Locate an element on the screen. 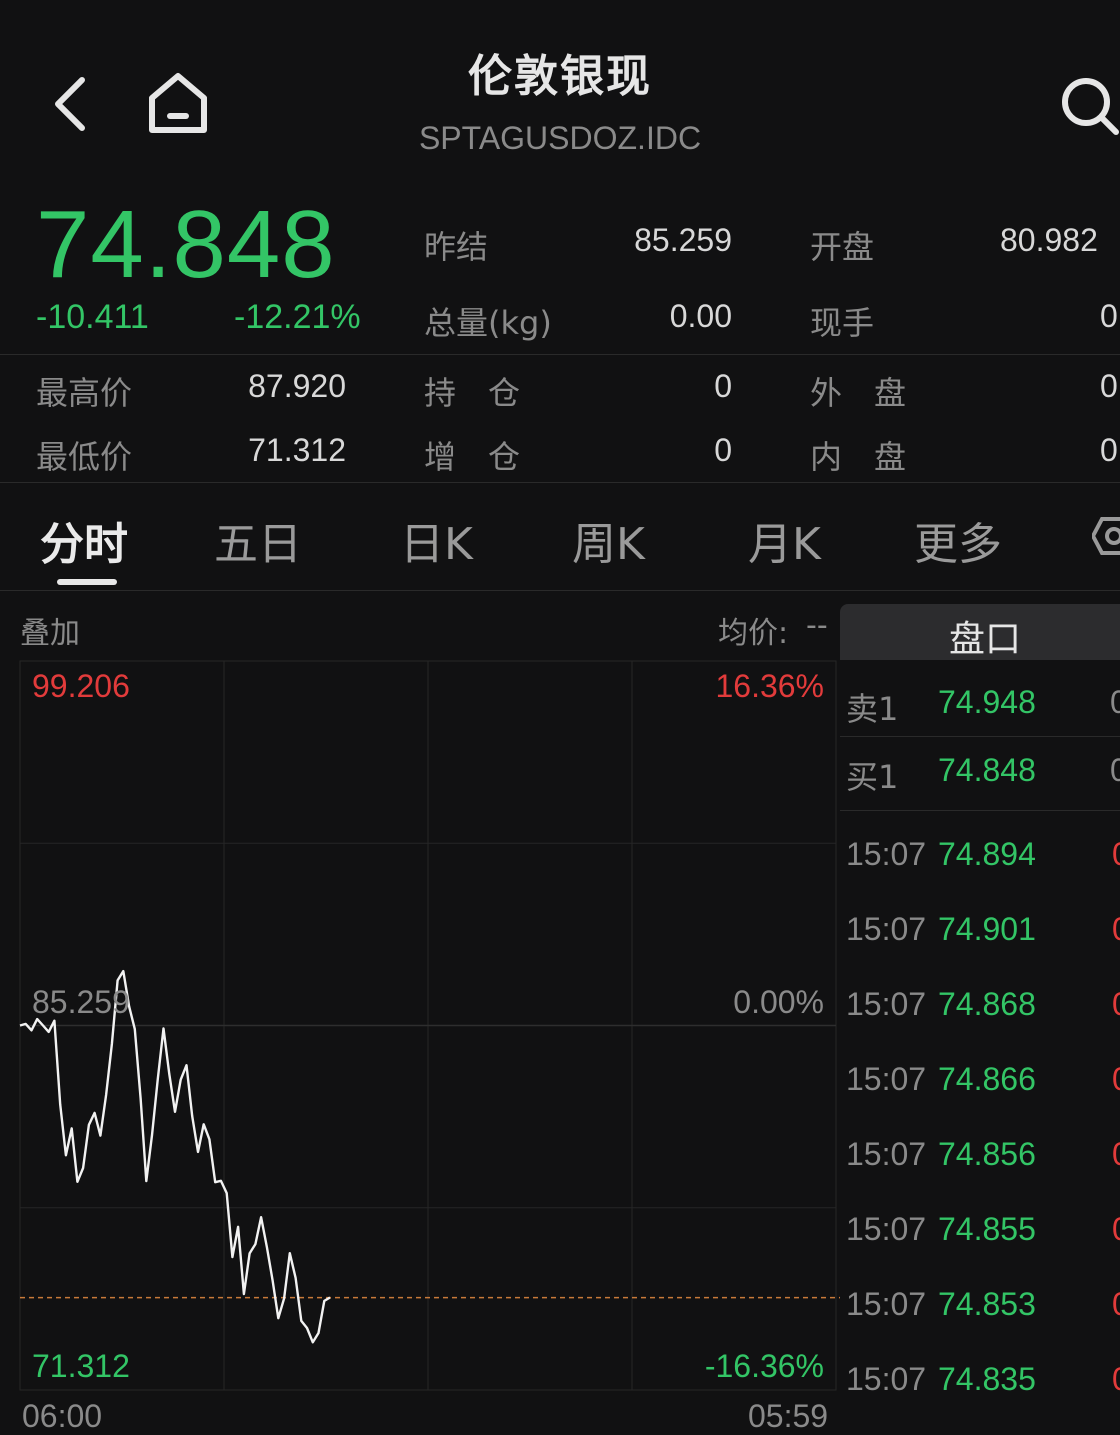  trade-row: 15:07 74.866 0 is located at coordinates (980, 1086).